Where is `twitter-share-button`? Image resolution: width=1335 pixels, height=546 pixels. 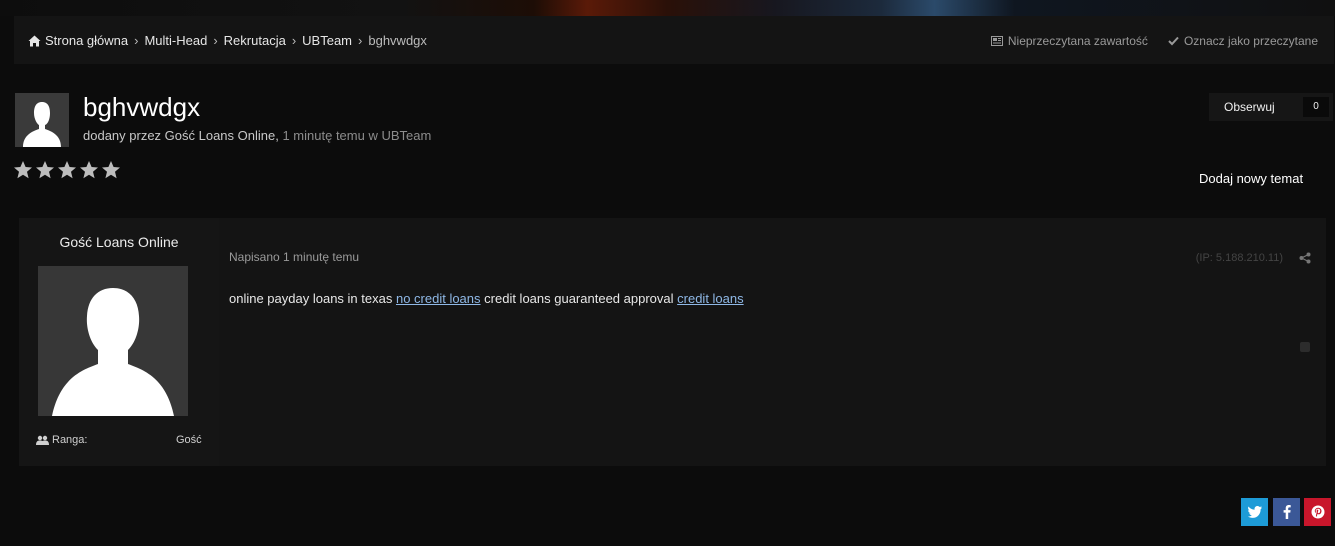 twitter-share-button is located at coordinates (1254, 512).